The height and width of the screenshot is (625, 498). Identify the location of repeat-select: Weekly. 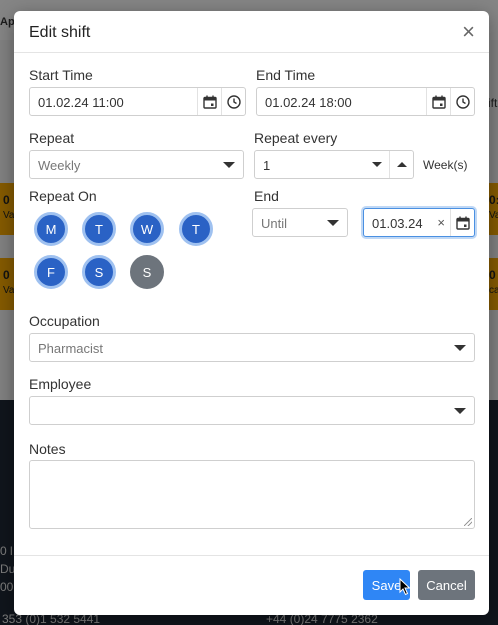
(136, 164).